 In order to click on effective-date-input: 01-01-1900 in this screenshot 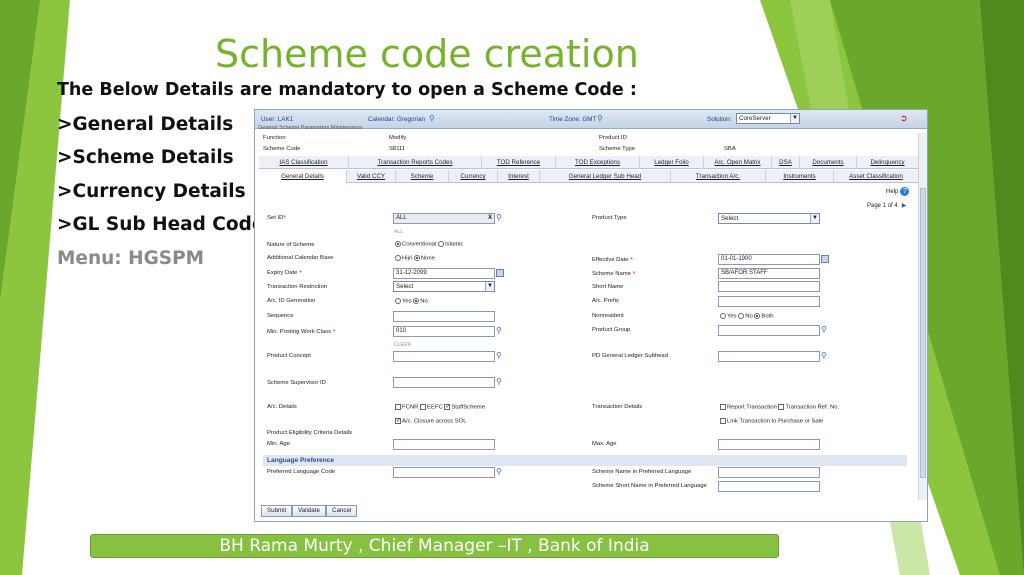, I will do `click(769, 259)`.